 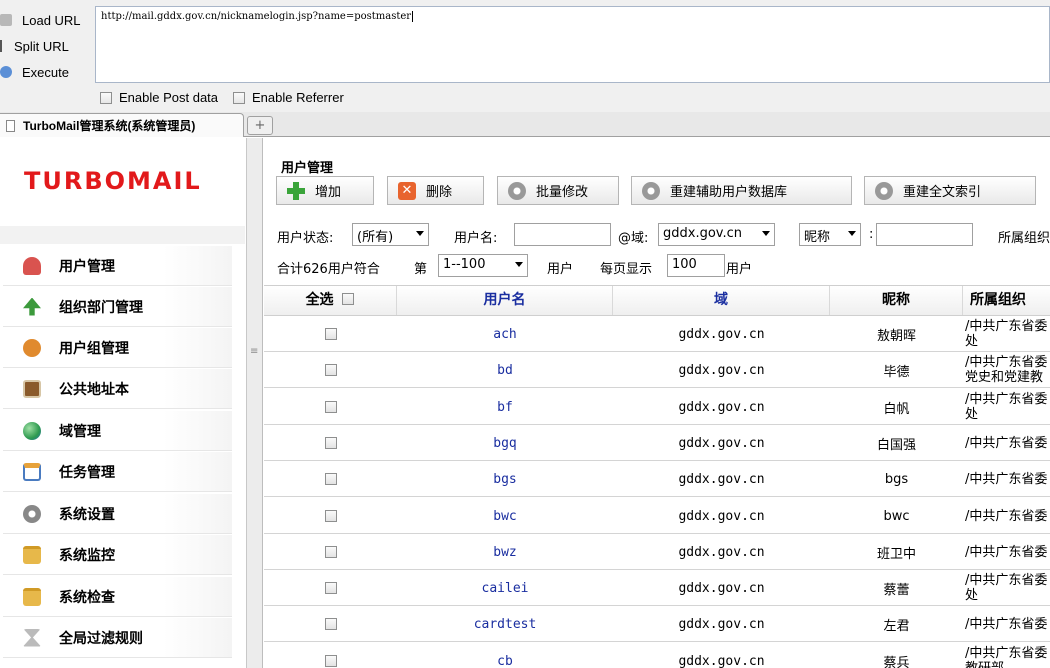 What do you see at coordinates (950, 190) in the screenshot?
I see `rebuild-index-button: 重建全文索引` at bounding box center [950, 190].